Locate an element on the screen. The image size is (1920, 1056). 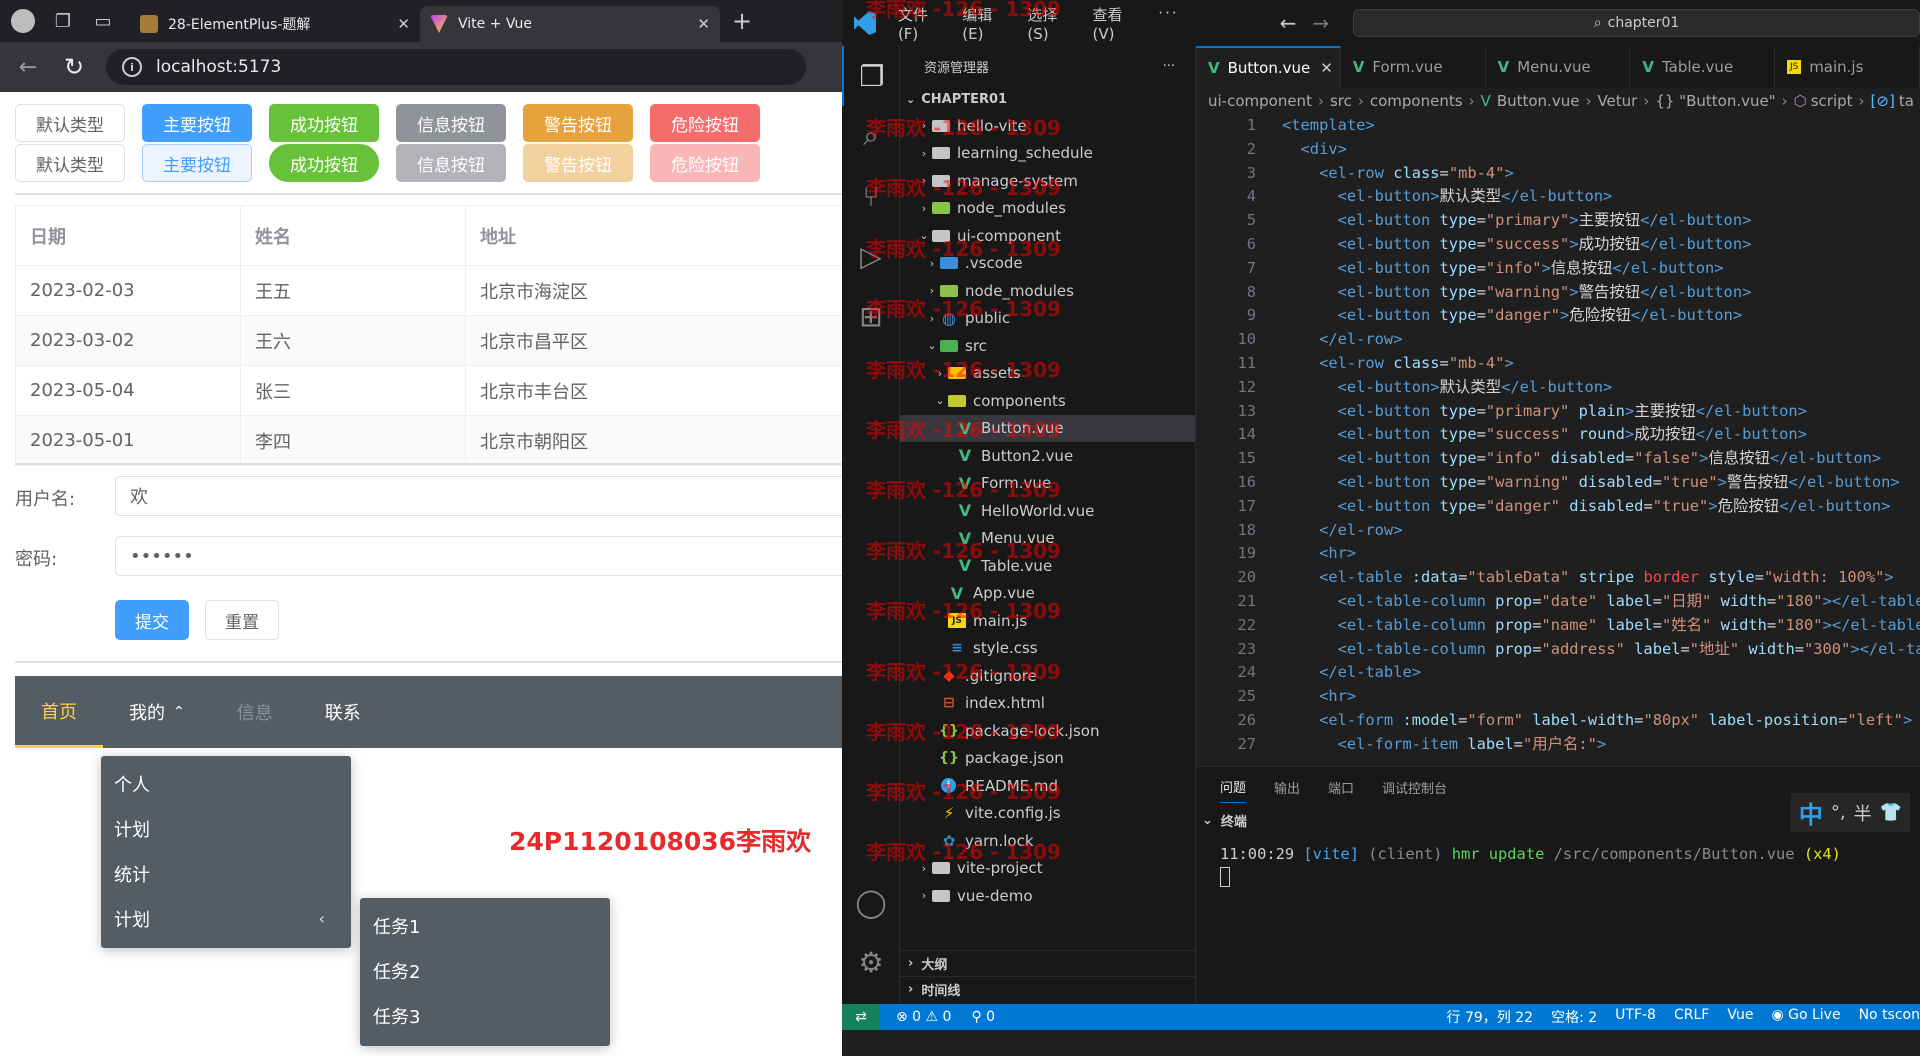
table-row: 2023-05-04 张三 北京市丰台区 is located at coordinates (428, 390).